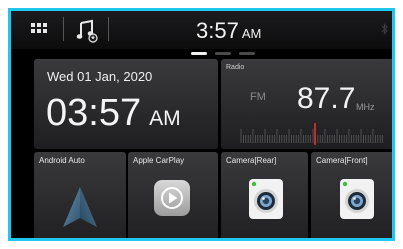  I want to click on app-label: Apple CarPlay, so click(159, 160).